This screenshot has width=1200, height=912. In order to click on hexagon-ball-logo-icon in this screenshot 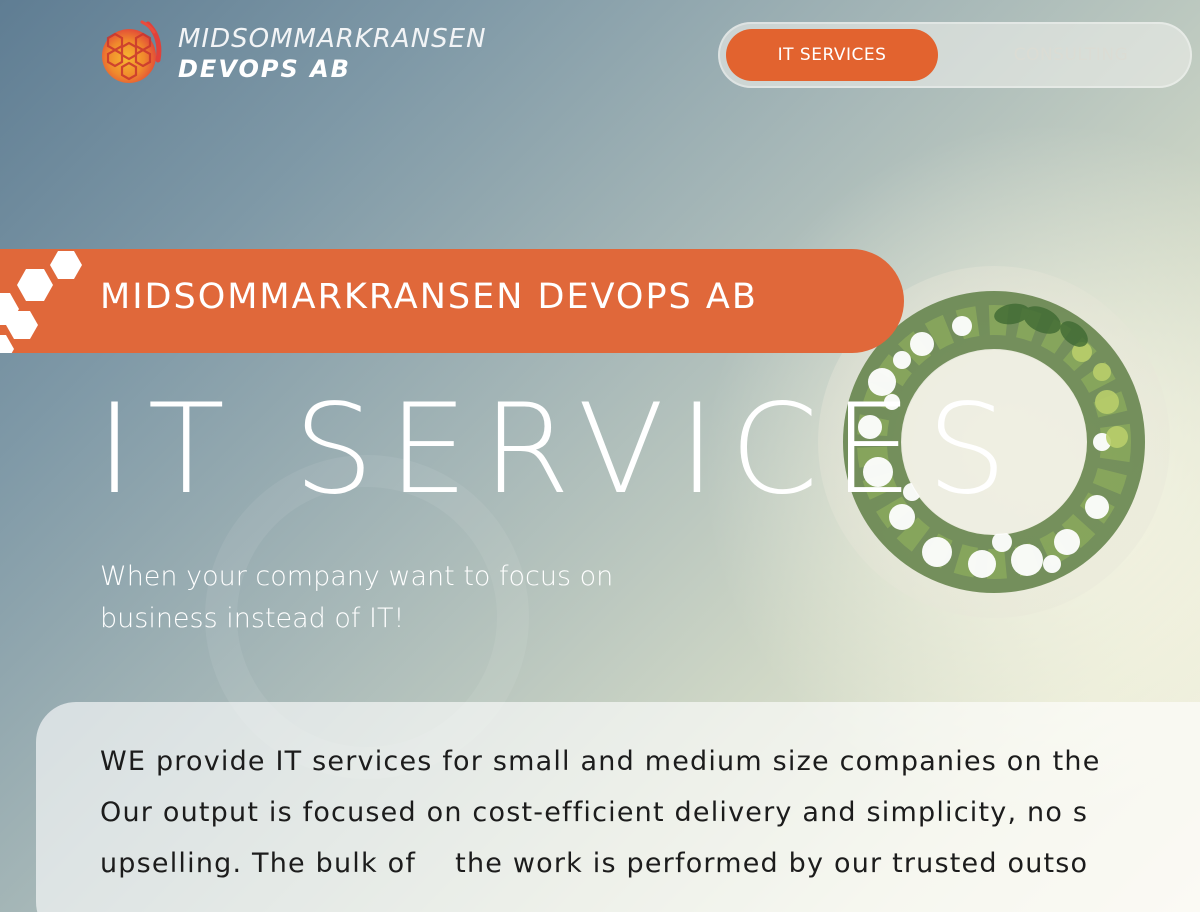, I will do `click(132, 51)`.